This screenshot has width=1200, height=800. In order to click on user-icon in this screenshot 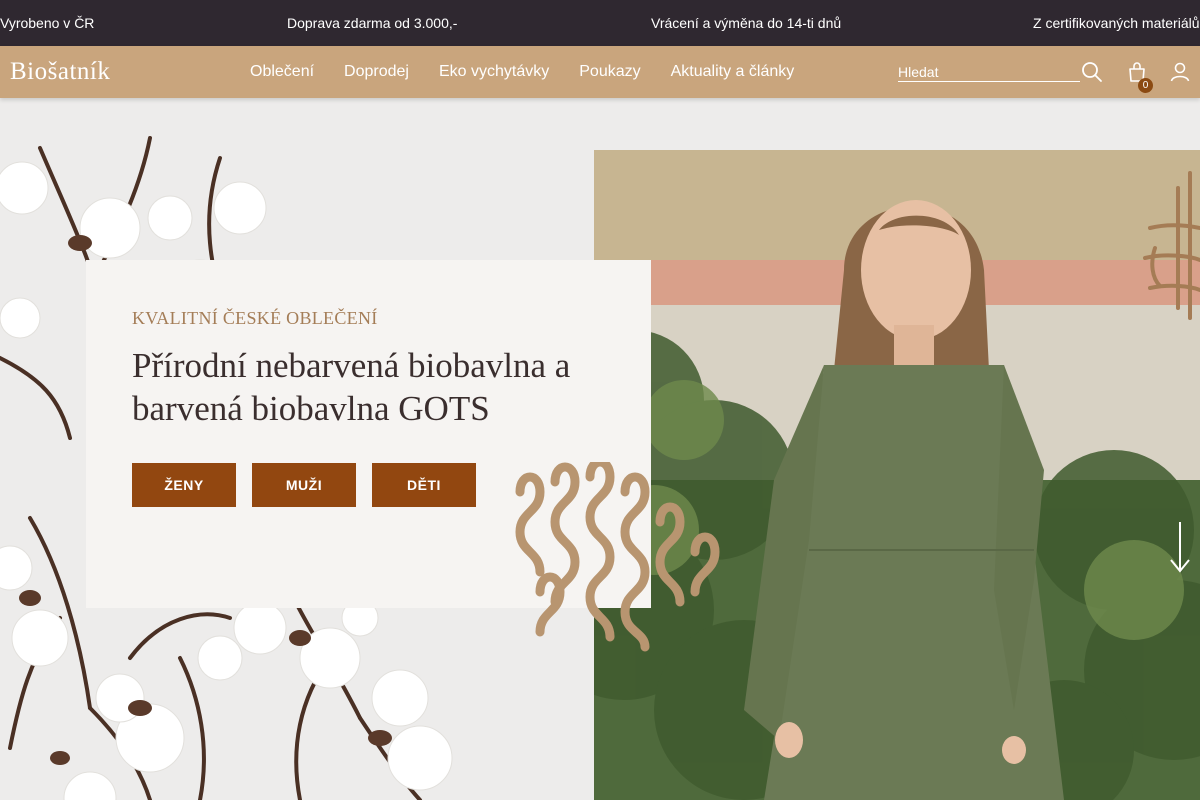, I will do `click(1180, 72)`.